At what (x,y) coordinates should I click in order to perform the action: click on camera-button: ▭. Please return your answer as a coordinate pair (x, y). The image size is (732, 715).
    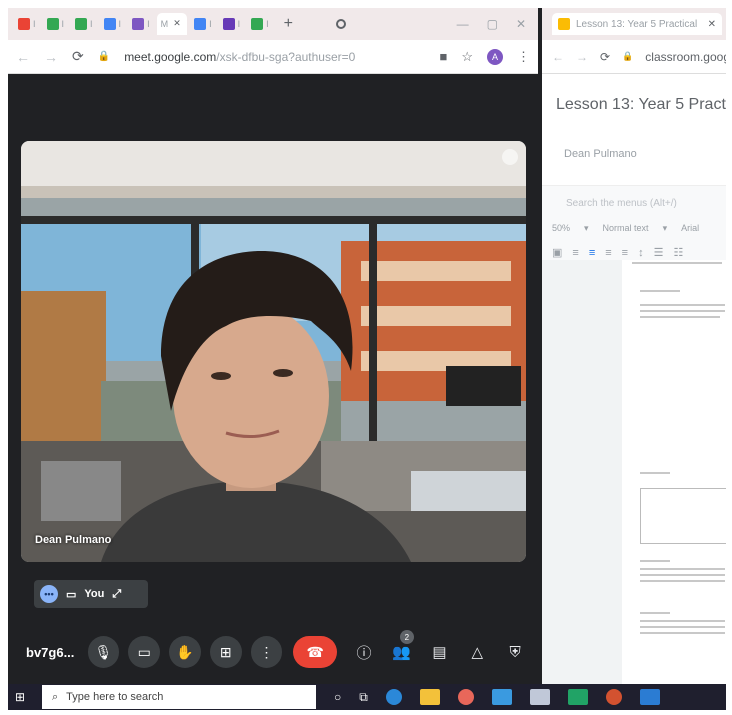
    Looking at the image, I should click on (144, 652).